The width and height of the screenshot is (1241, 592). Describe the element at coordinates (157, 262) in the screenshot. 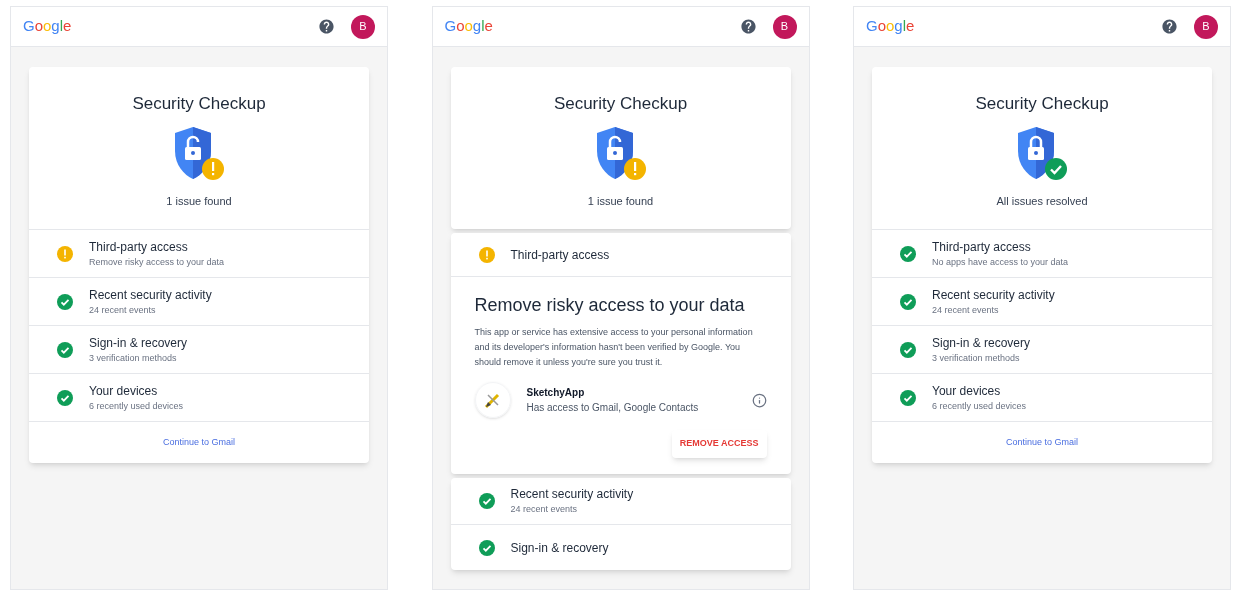

I see `item-subtitle: Remove risky access to your data` at that location.